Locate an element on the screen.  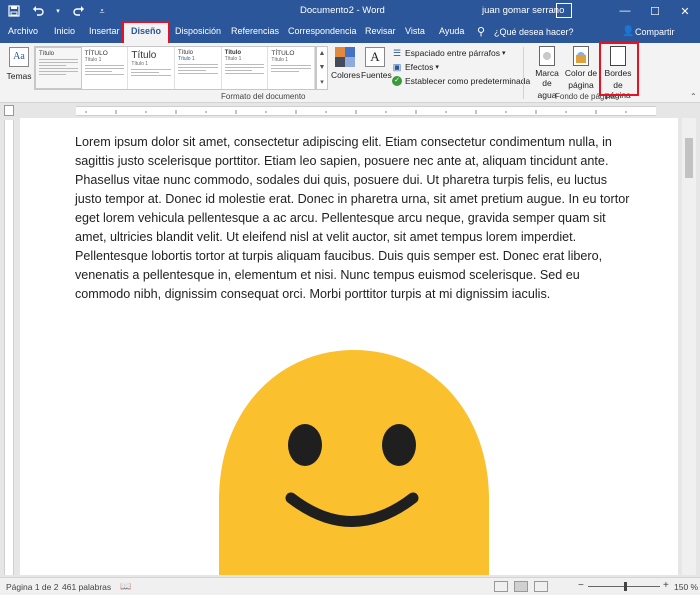
ruler-ticks is located at coordinates (356, 112).